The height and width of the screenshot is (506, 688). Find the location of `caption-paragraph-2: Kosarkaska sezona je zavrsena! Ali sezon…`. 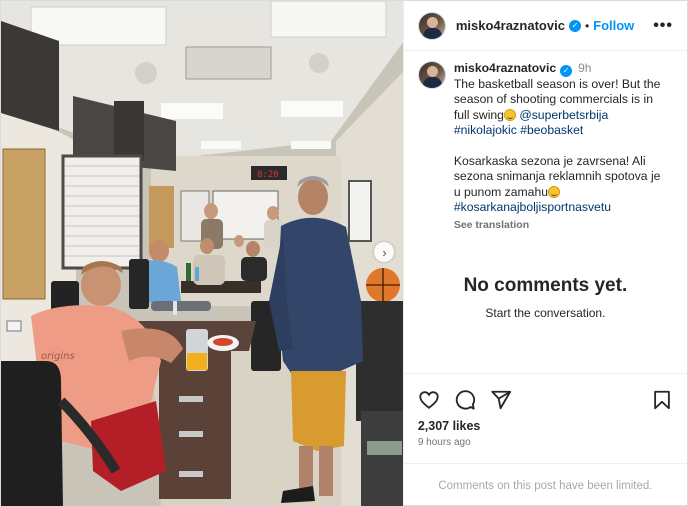

caption-paragraph-2: Kosarkaska sezona je zavrsena! Ali sezon… is located at coordinates (561, 185).